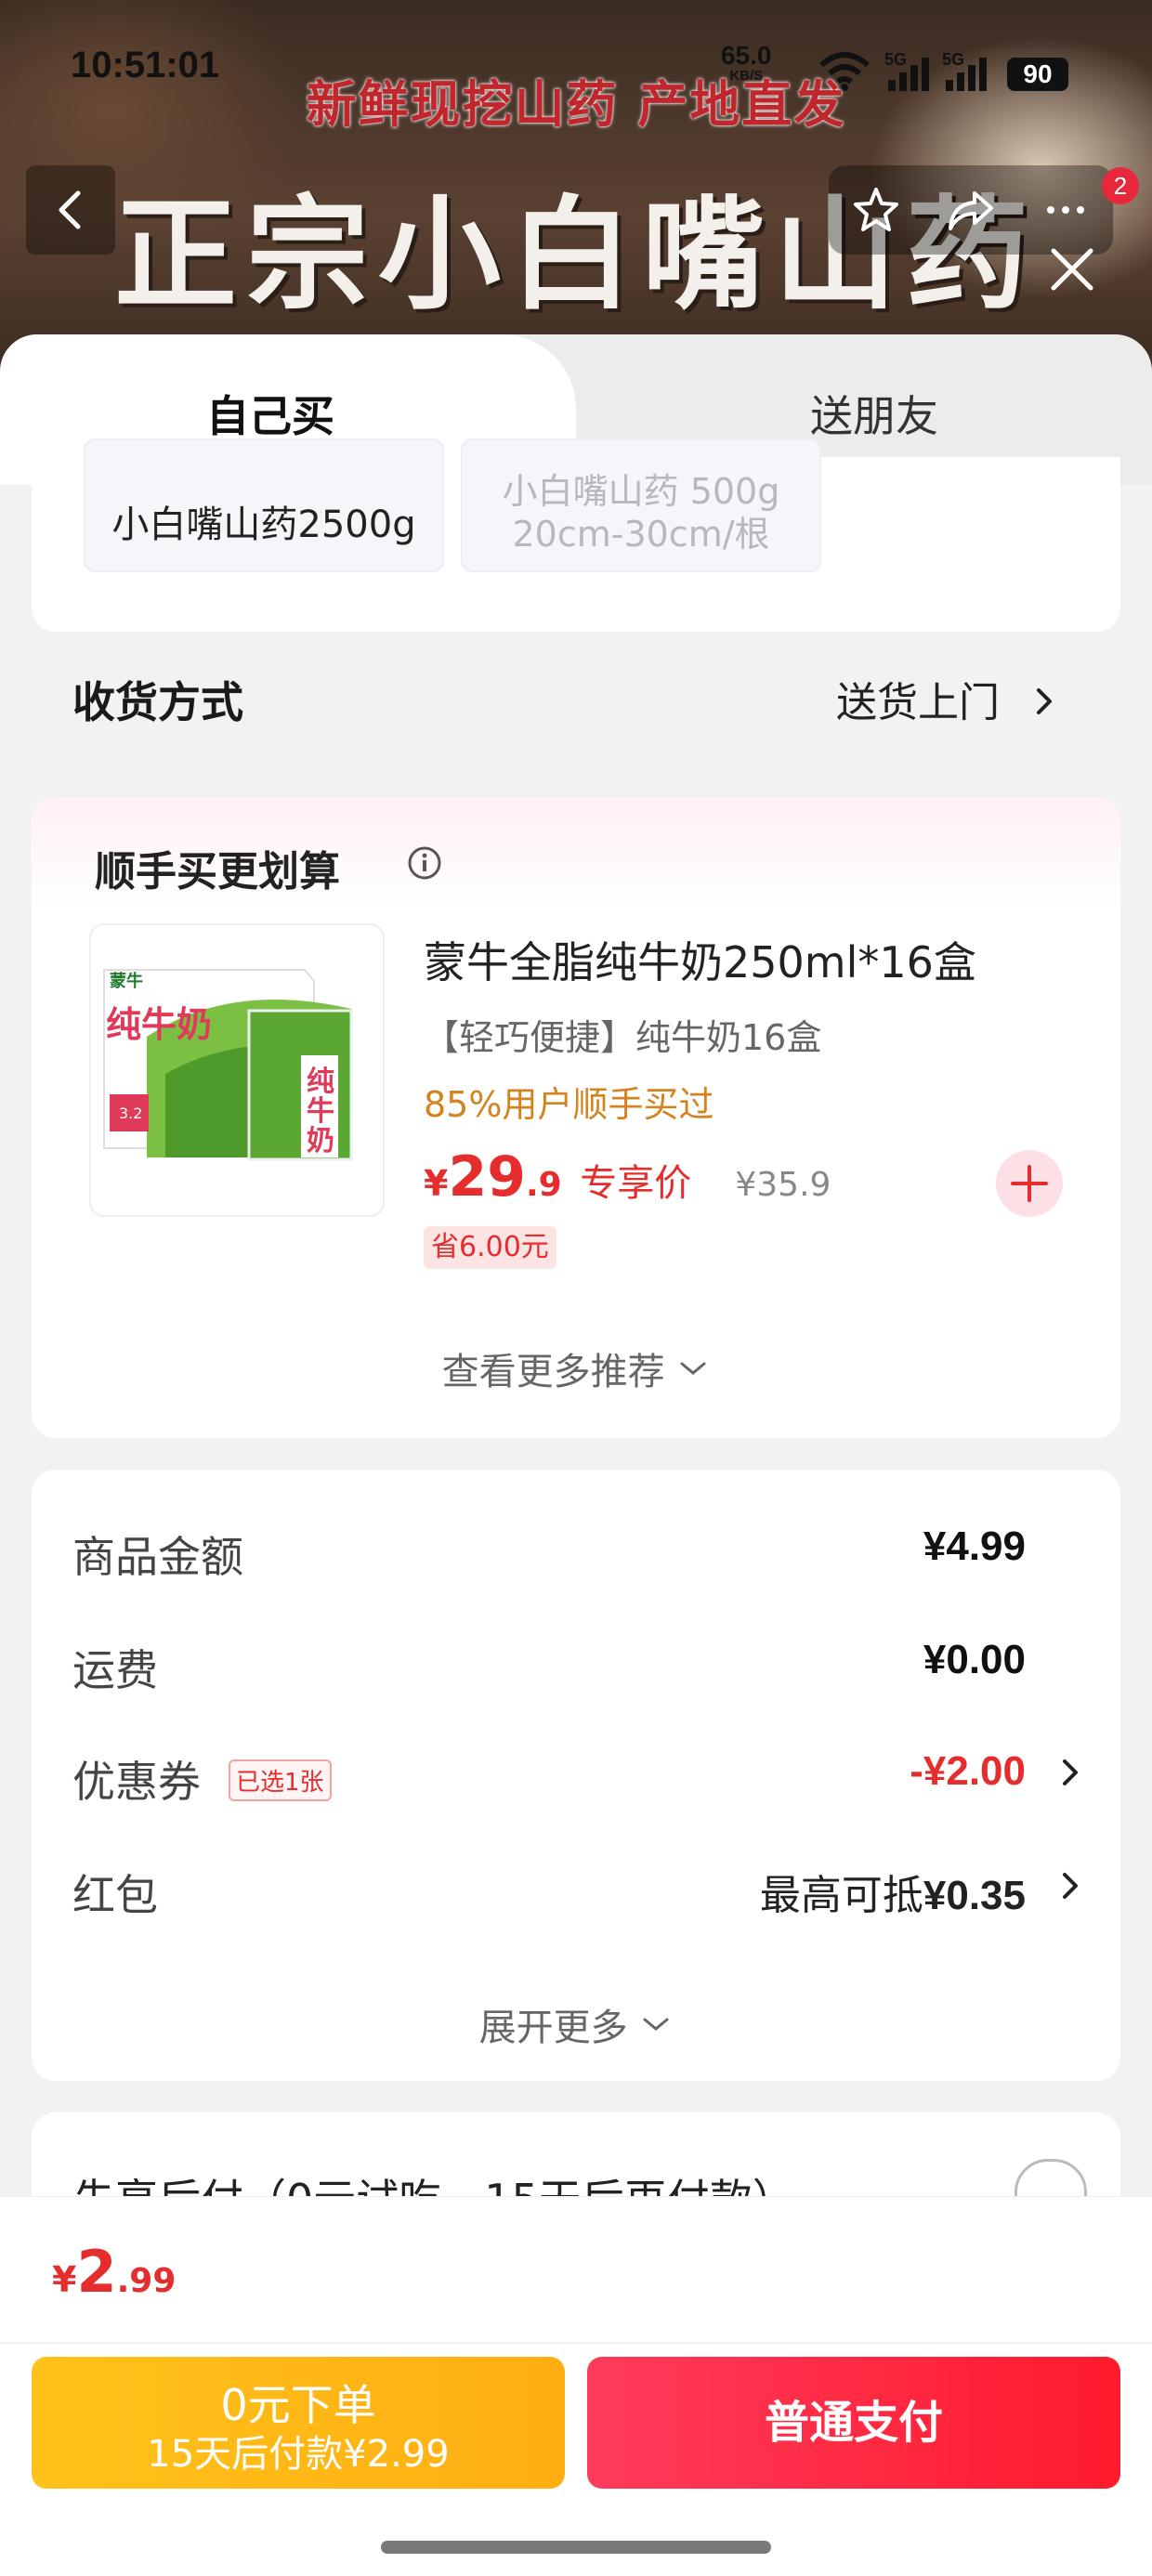 The height and width of the screenshot is (2576, 1152). What do you see at coordinates (576, 1670) in the screenshot?
I see `bill-row-shipping: 运费 ¥0.00` at bounding box center [576, 1670].